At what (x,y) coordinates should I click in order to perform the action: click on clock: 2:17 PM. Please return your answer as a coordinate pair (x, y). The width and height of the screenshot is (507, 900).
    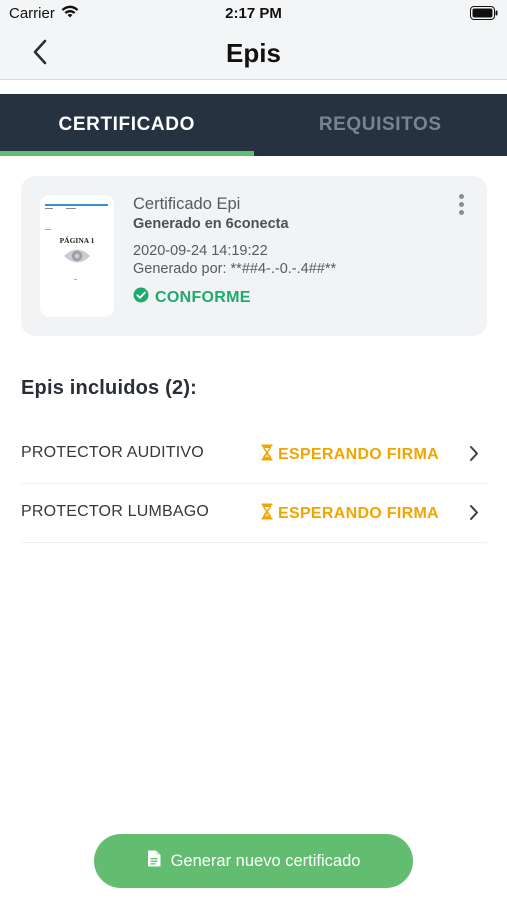
    Looking at the image, I should click on (253, 13).